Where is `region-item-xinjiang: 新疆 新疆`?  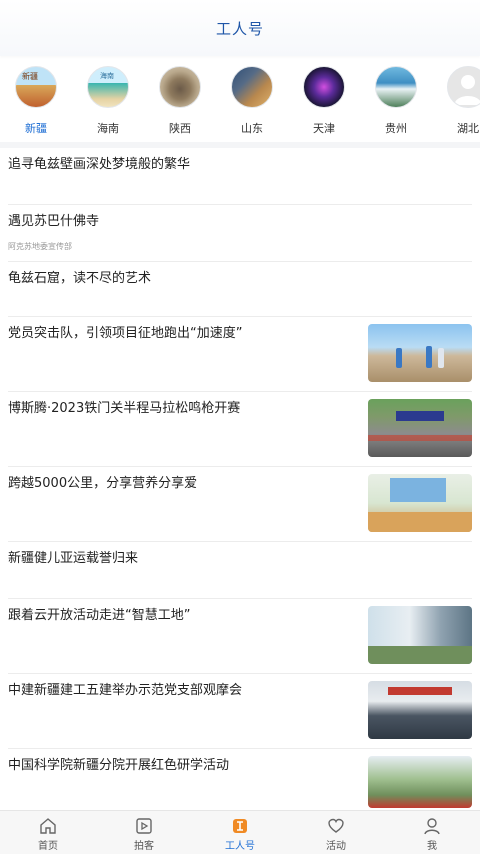
region-item-xinjiang: 新疆 新疆 is located at coordinates (36, 101).